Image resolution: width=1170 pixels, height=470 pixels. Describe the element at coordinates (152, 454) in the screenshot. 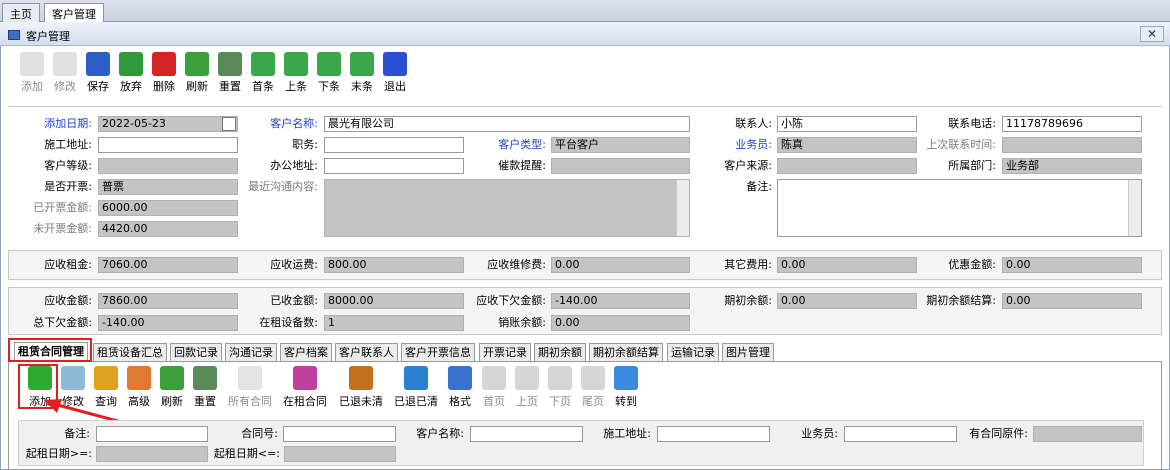

I see `filter-start-from-input` at that location.